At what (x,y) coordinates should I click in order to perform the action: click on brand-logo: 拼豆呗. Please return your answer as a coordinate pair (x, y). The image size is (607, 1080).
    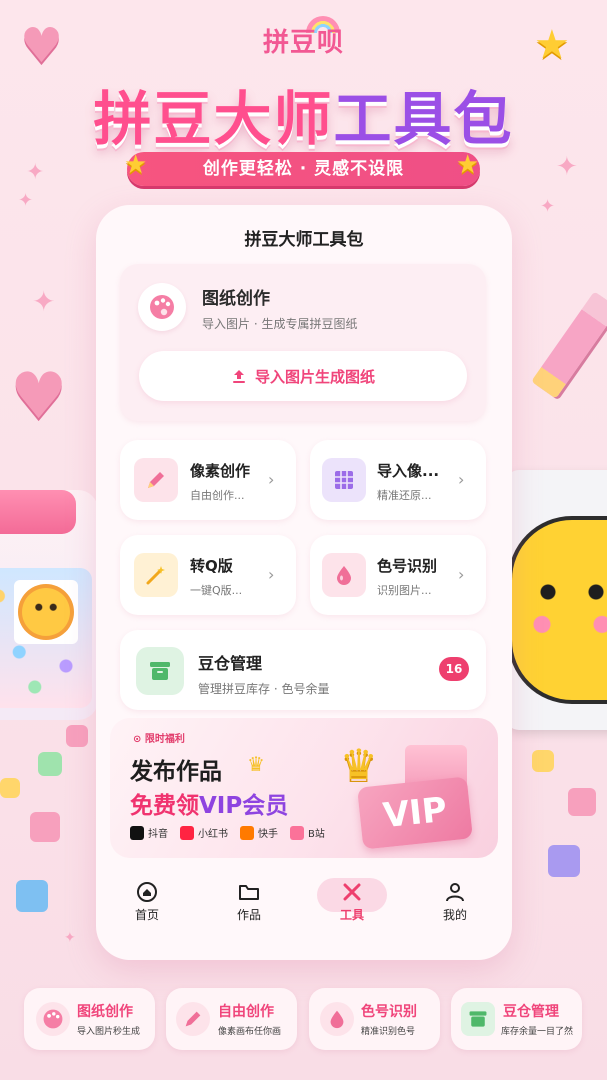
    Looking at the image, I should click on (303, 43).